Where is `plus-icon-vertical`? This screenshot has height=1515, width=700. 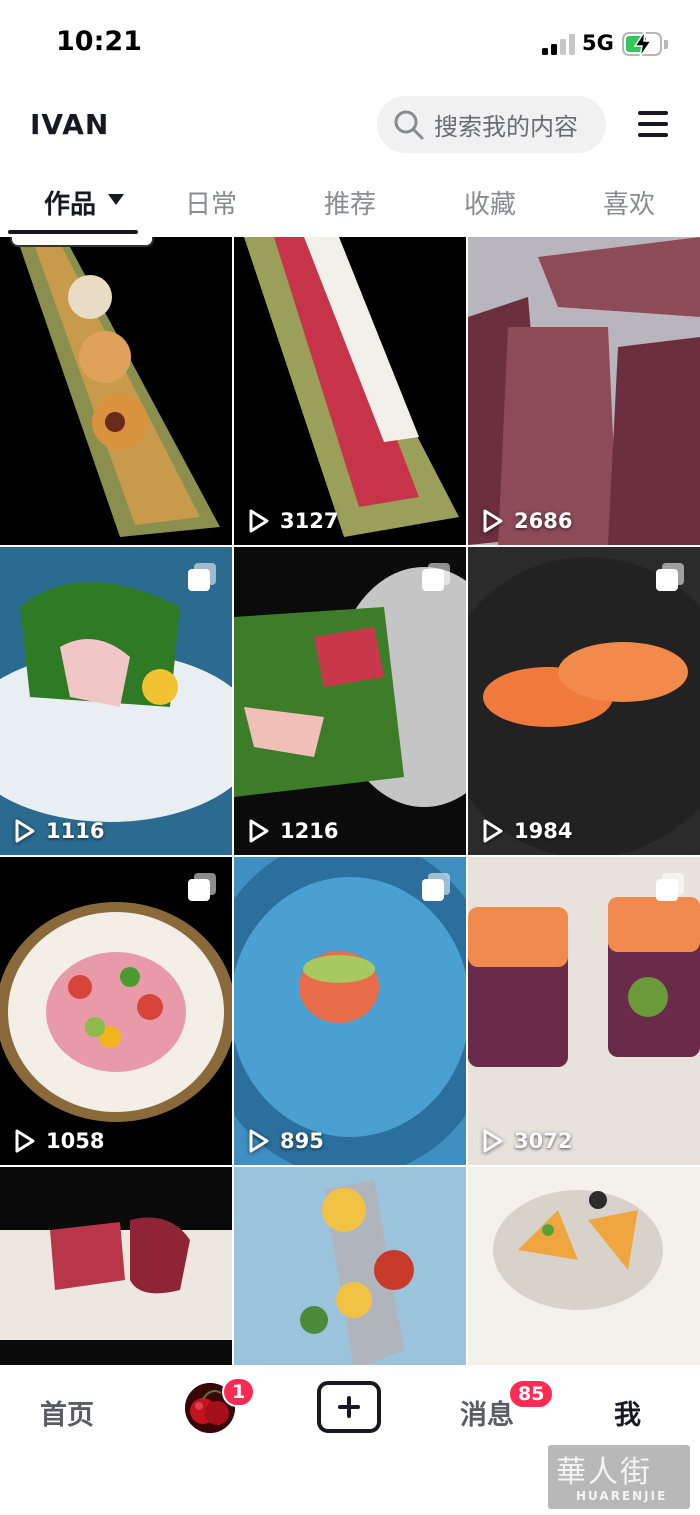 plus-icon-vertical is located at coordinates (349, 1407).